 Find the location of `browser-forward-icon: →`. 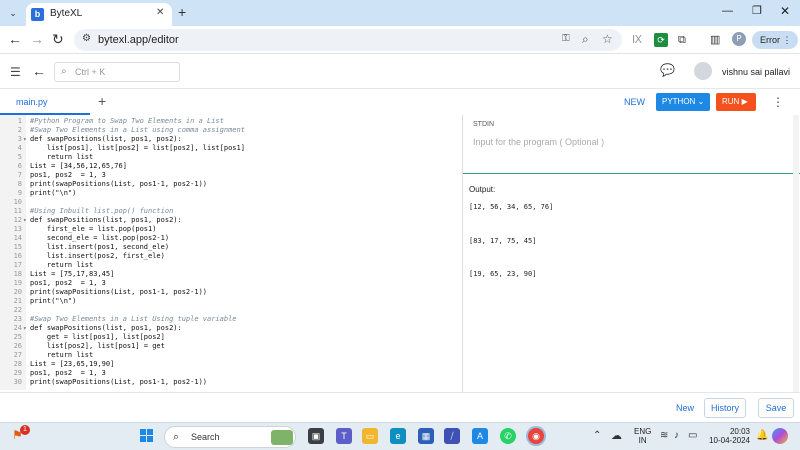

browser-forward-icon: → is located at coordinates (37, 39).